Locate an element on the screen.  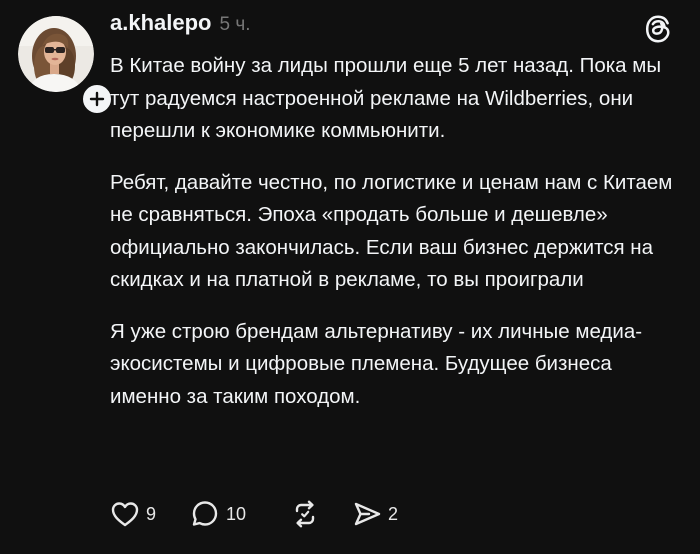
reply-count: 10 is located at coordinates (236, 513).